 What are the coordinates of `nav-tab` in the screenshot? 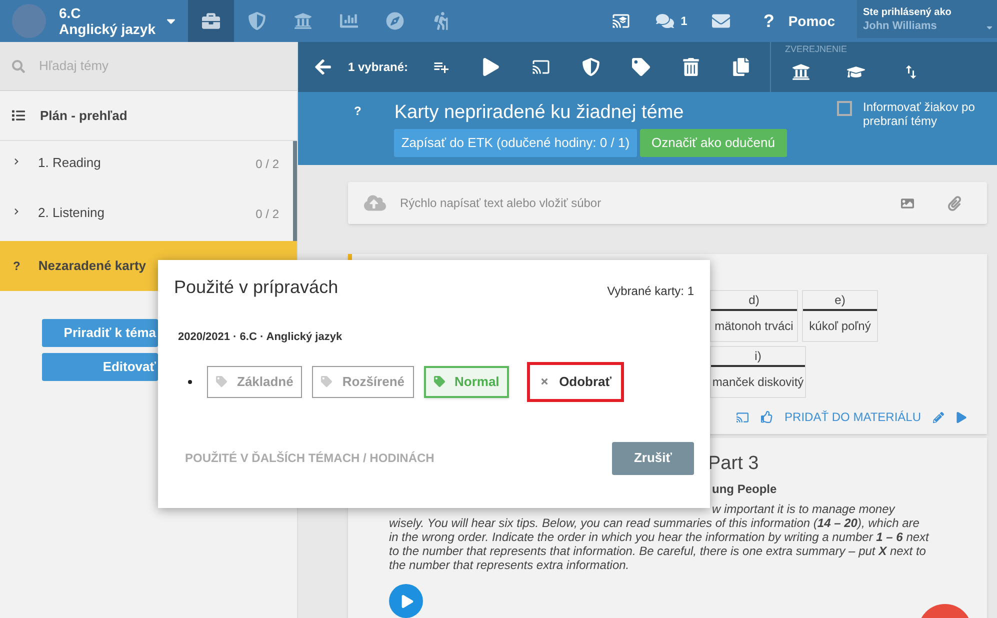 It's located at (211, 21).